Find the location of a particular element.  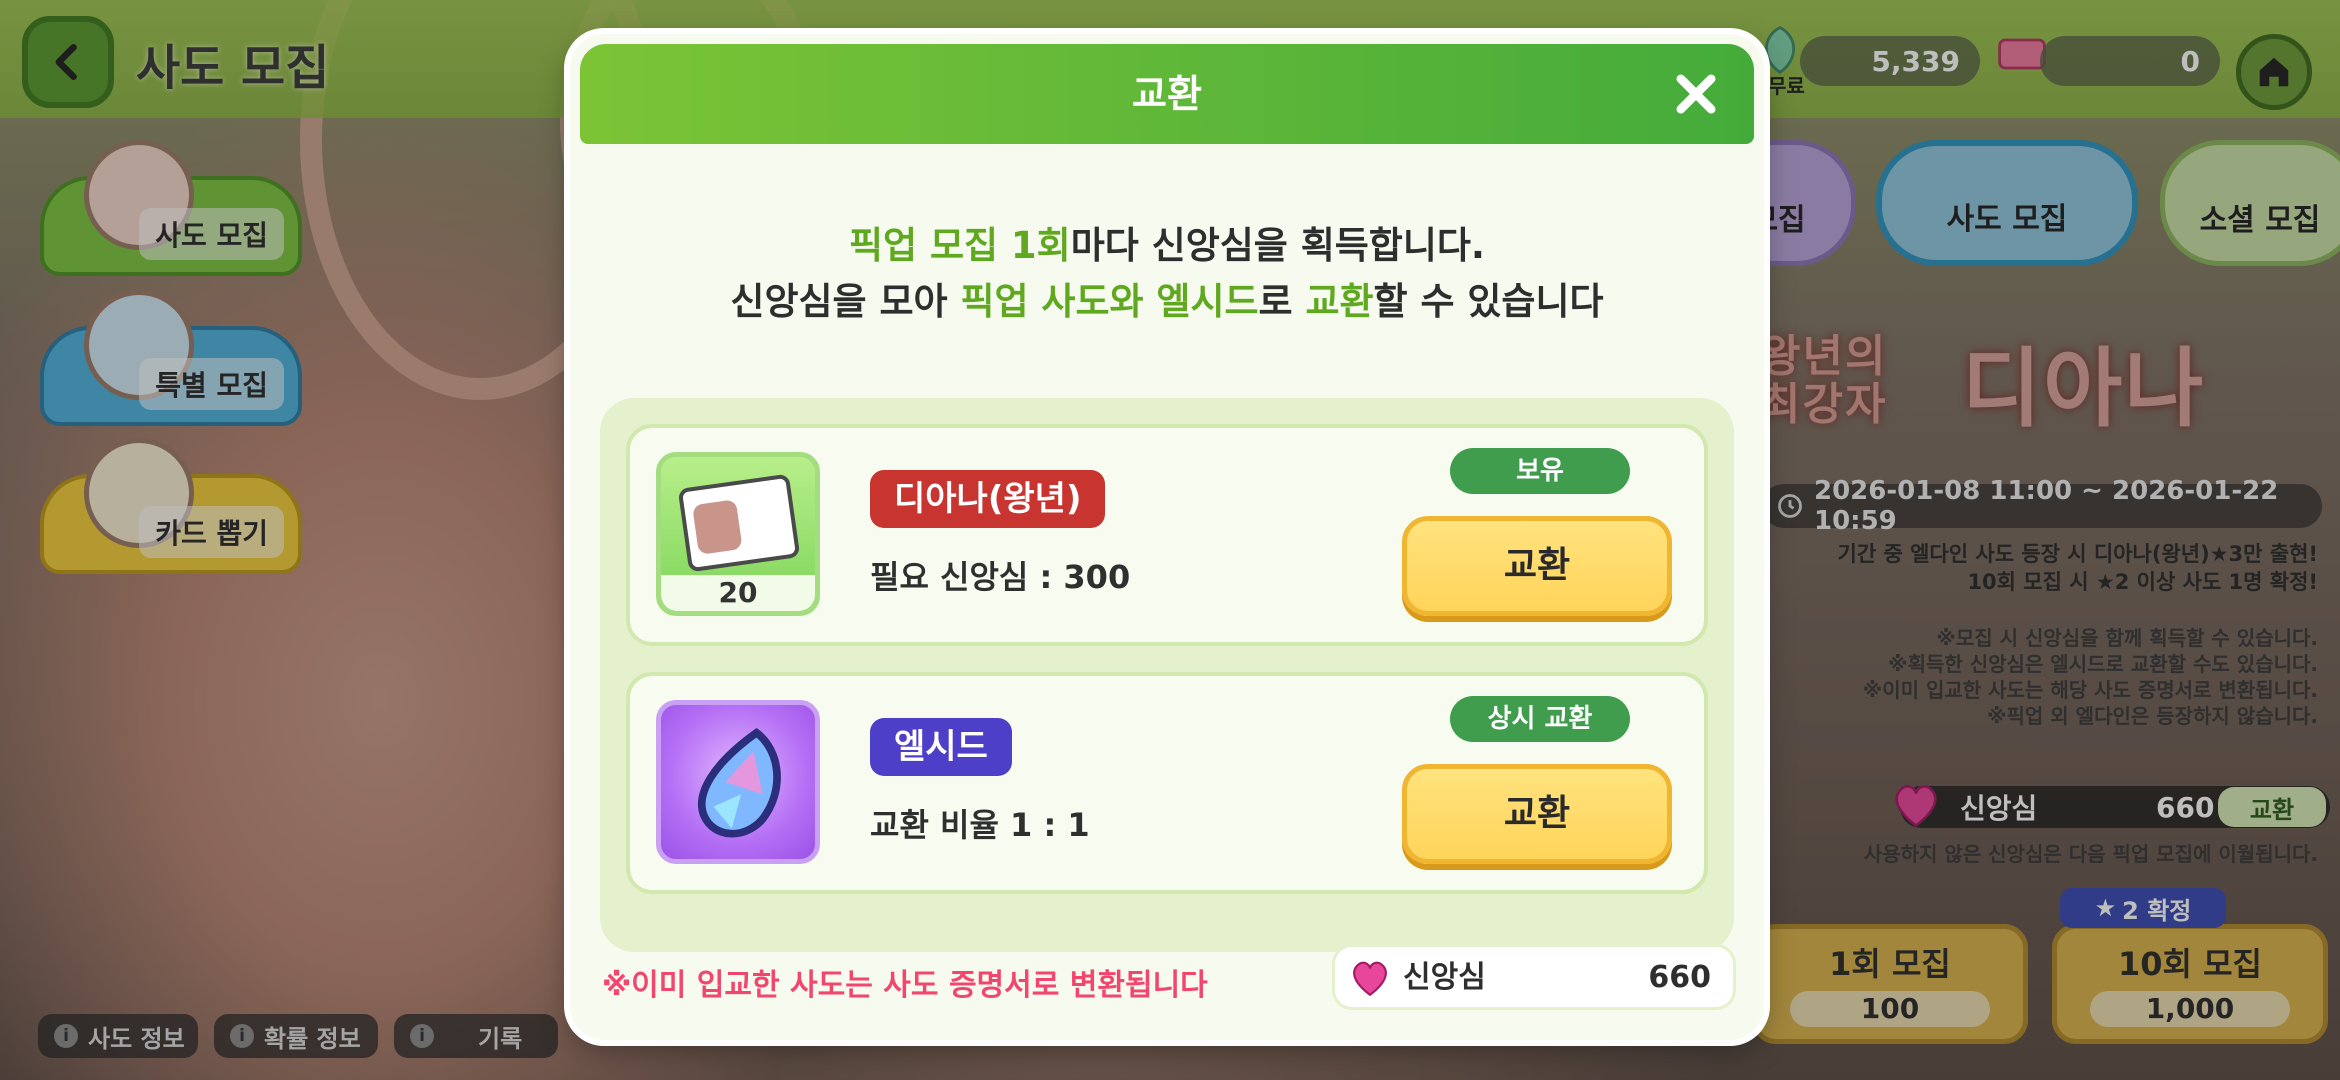

exchange-ratio: 교환 비율 1 : 1 is located at coordinates (980, 825).